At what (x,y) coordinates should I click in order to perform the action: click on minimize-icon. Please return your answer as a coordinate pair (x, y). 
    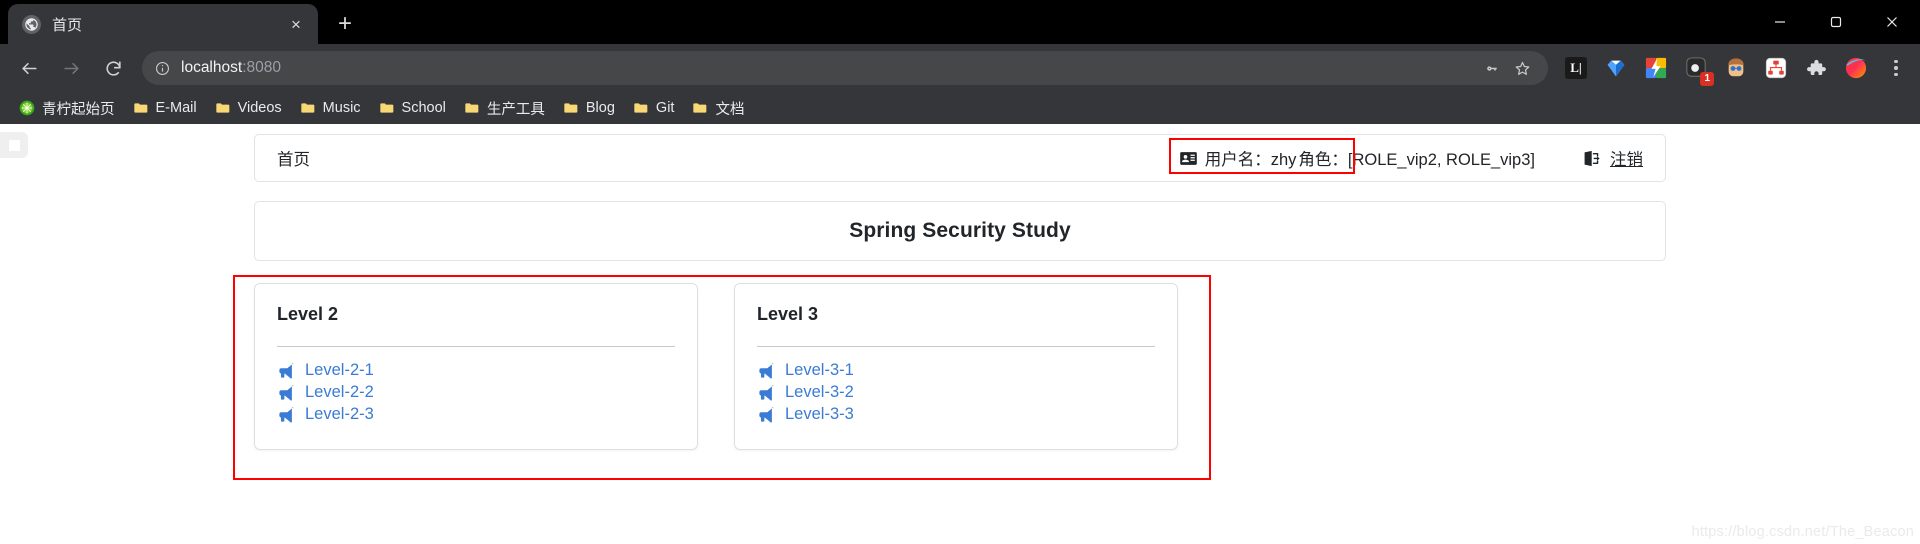
    Looking at the image, I should click on (1780, 22).